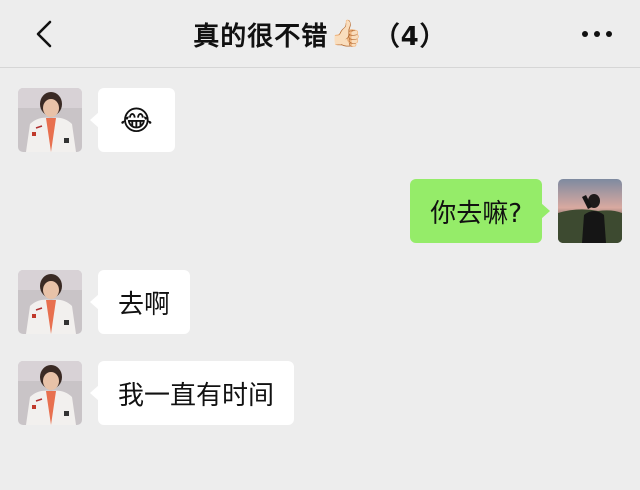 This screenshot has width=640, height=490. Describe the element at coordinates (590, 211) in the screenshot. I see `girl-avatar-icon` at that location.